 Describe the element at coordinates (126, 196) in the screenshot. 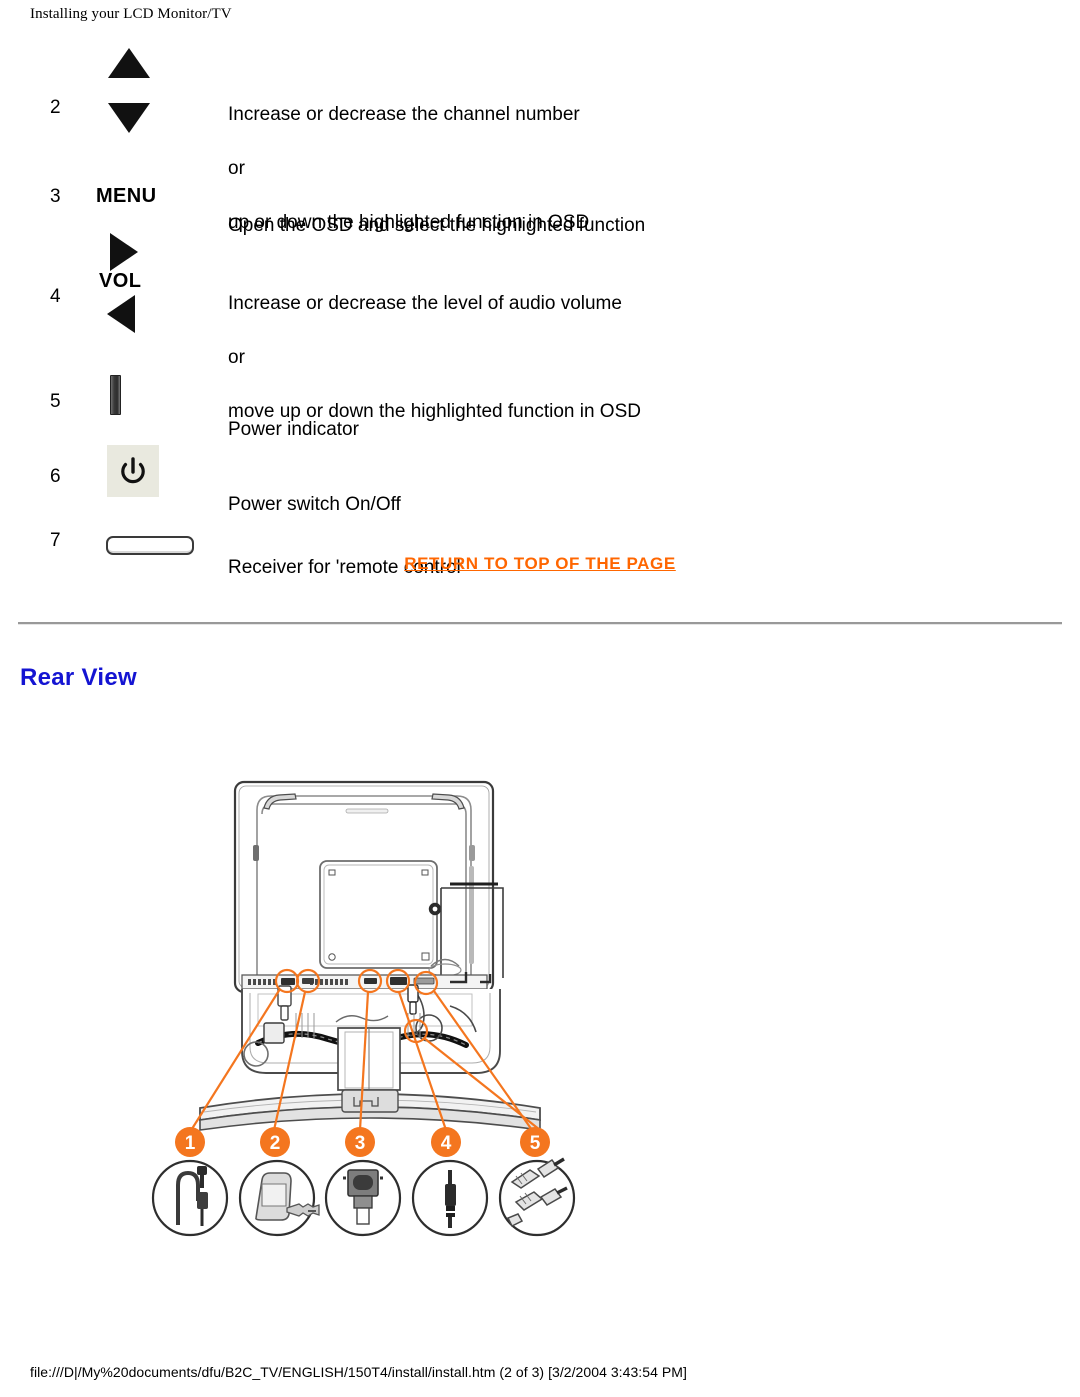

I see `menu-label: MENU` at that location.